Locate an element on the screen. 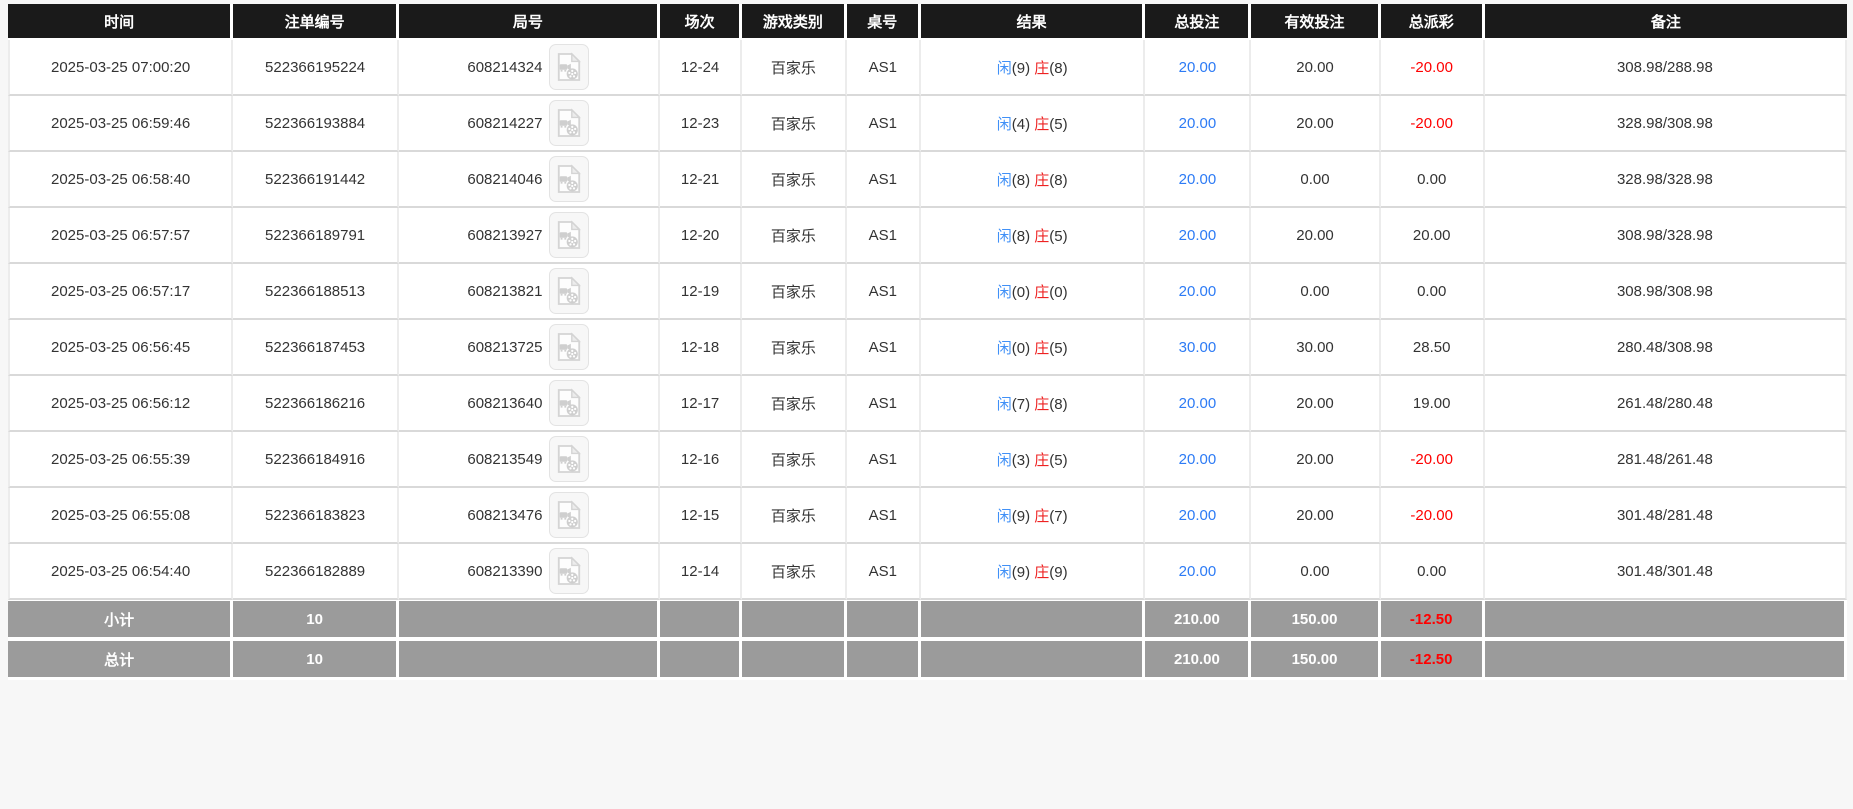  cell-result: 闲(8) 庄(5) is located at coordinates (1033, 236).